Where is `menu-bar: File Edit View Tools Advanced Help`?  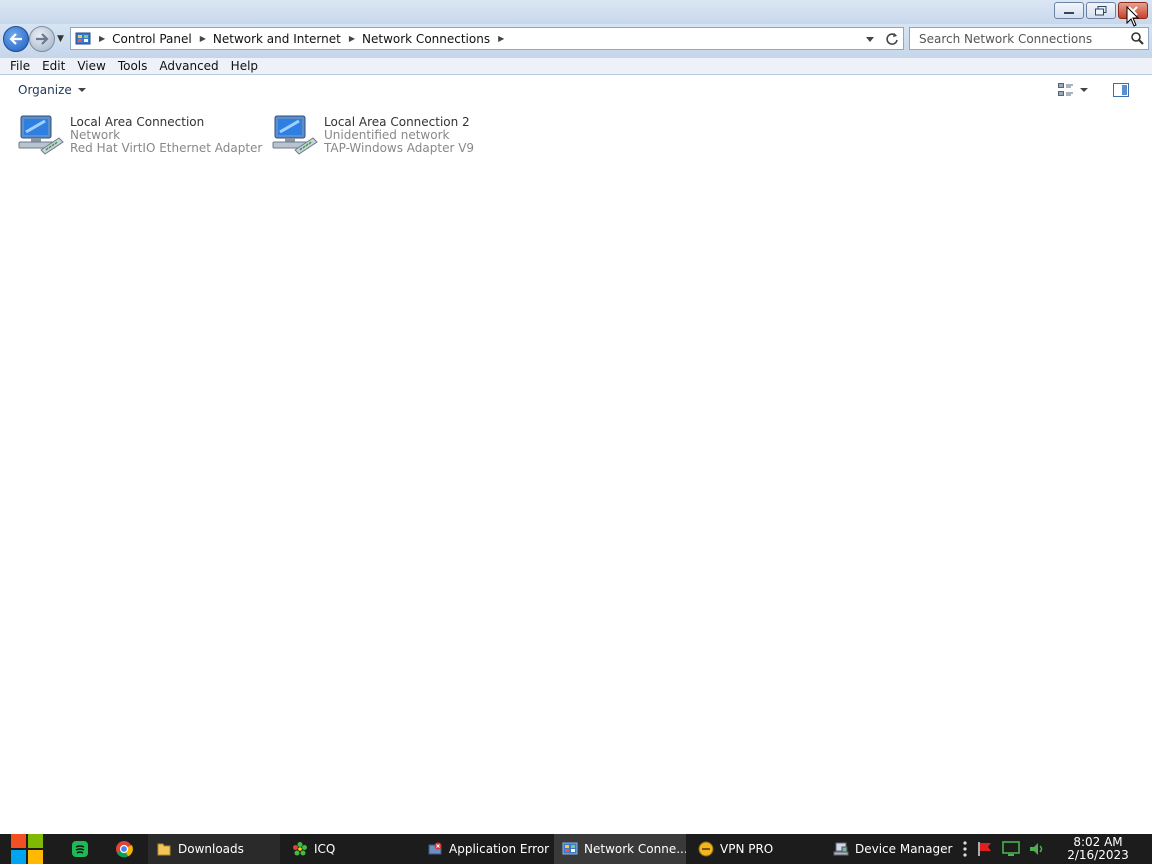 menu-bar: File Edit View Tools Advanced Help is located at coordinates (576, 66).